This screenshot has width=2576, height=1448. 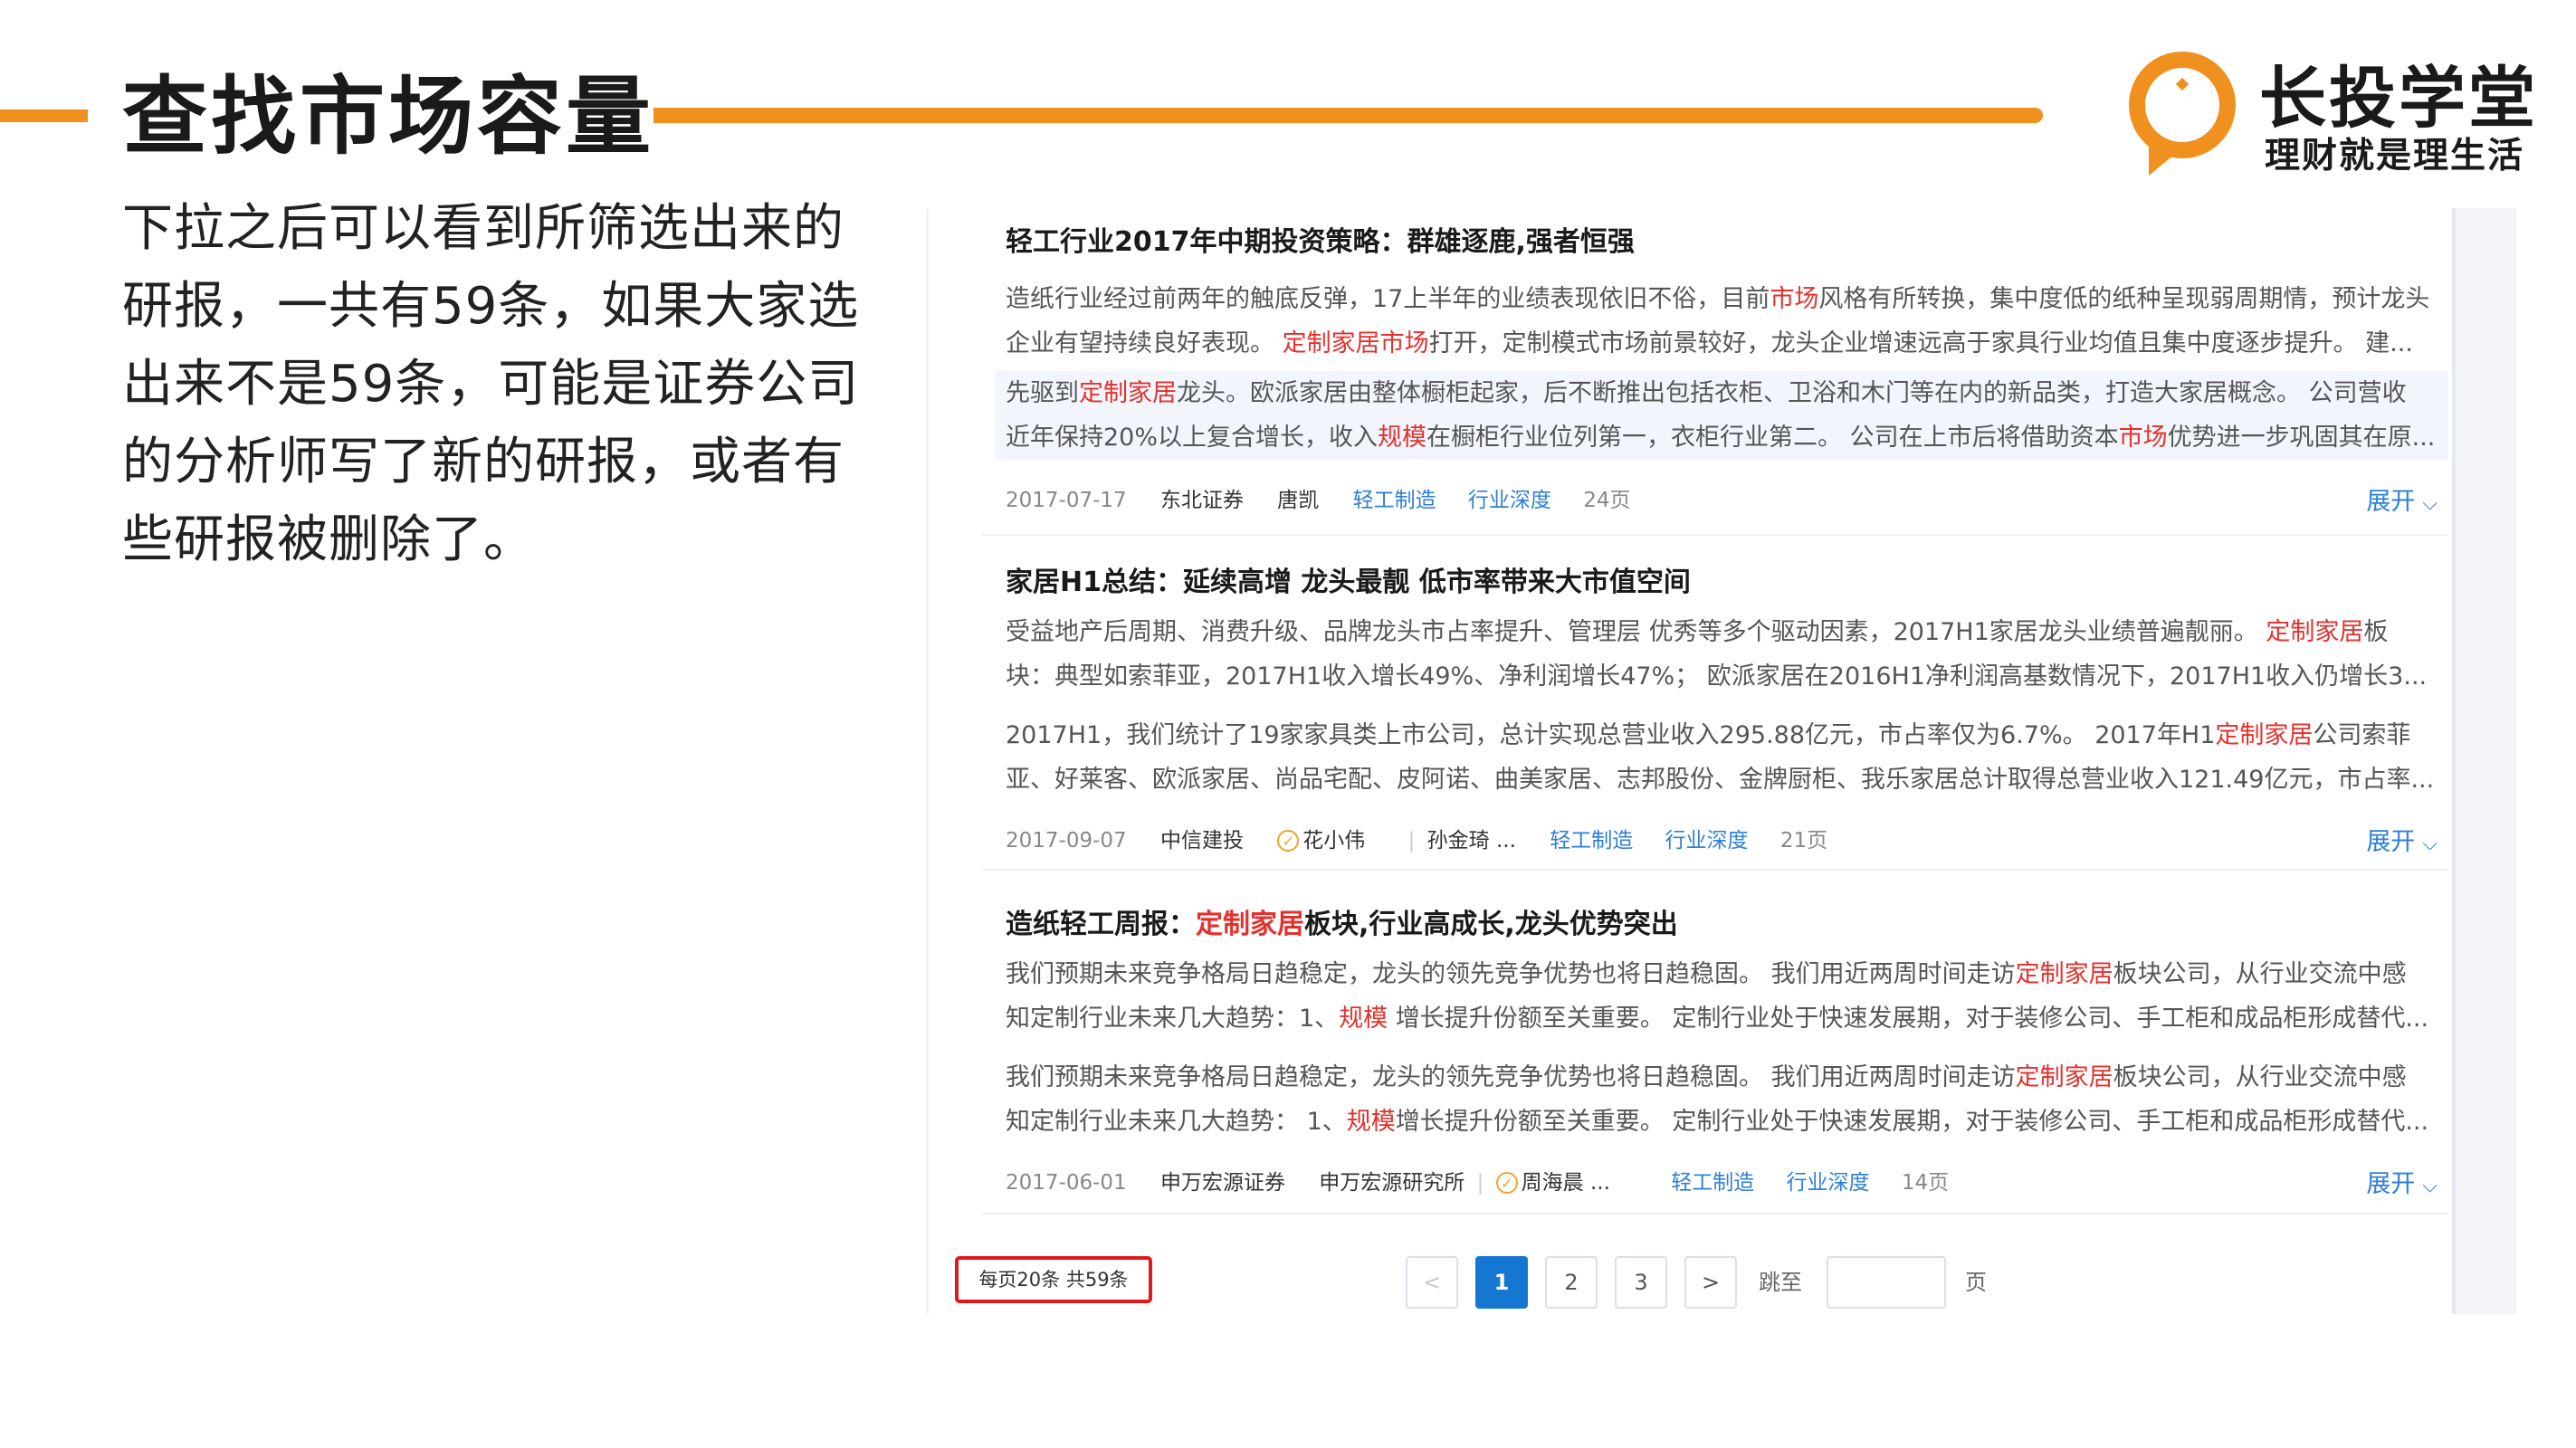 What do you see at coordinates (2430, 844) in the screenshot?
I see `chevron-down-icon: ⌵` at bounding box center [2430, 844].